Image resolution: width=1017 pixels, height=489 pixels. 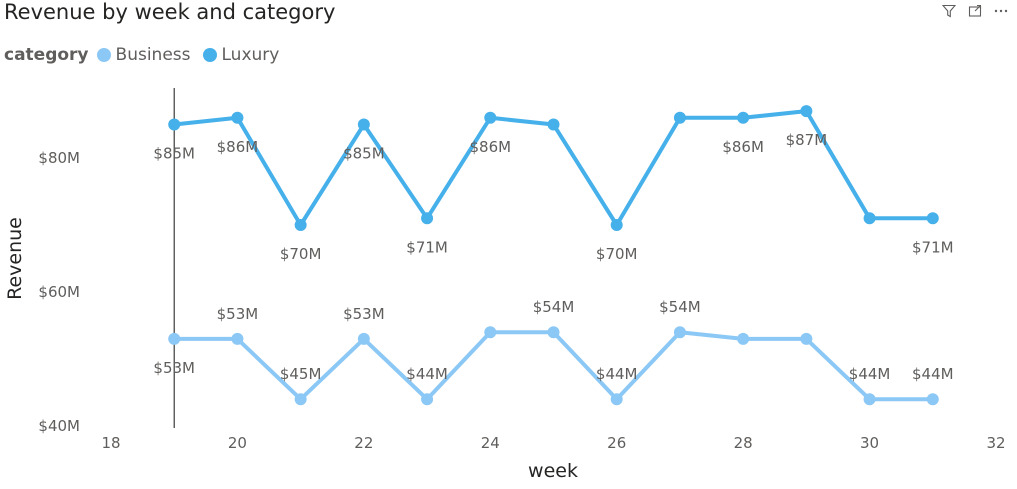 What do you see at coordinates (743, 443) in the screenshot?
I see `x-tick-label: 28` at bounding box center [743, 443].